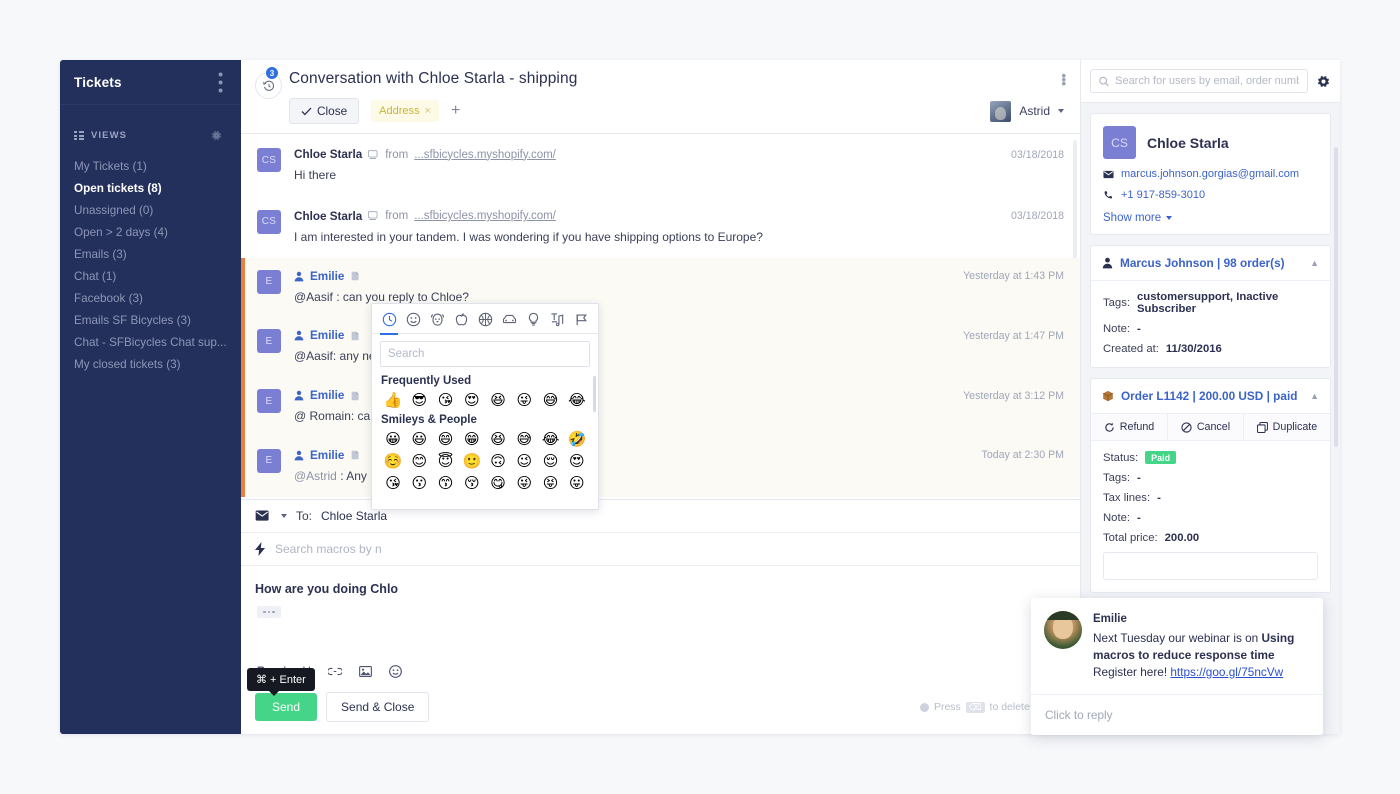 The image size is (1400, 794). Describe the element at coordinates (1206, 427) in the screenshot. I see `cancel-button: Cancel` at that location.